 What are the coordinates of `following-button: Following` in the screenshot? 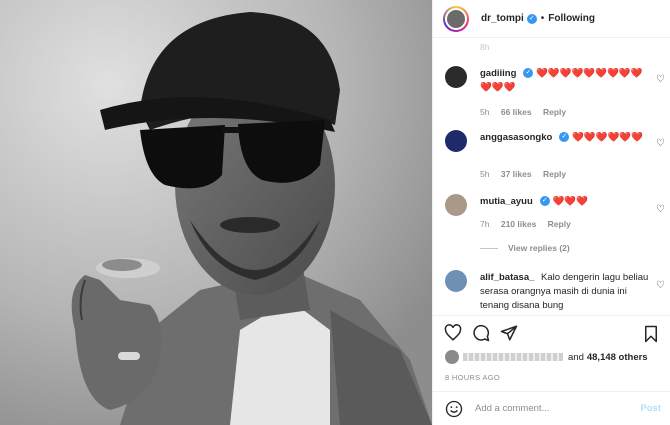 It's located at (571, 18).